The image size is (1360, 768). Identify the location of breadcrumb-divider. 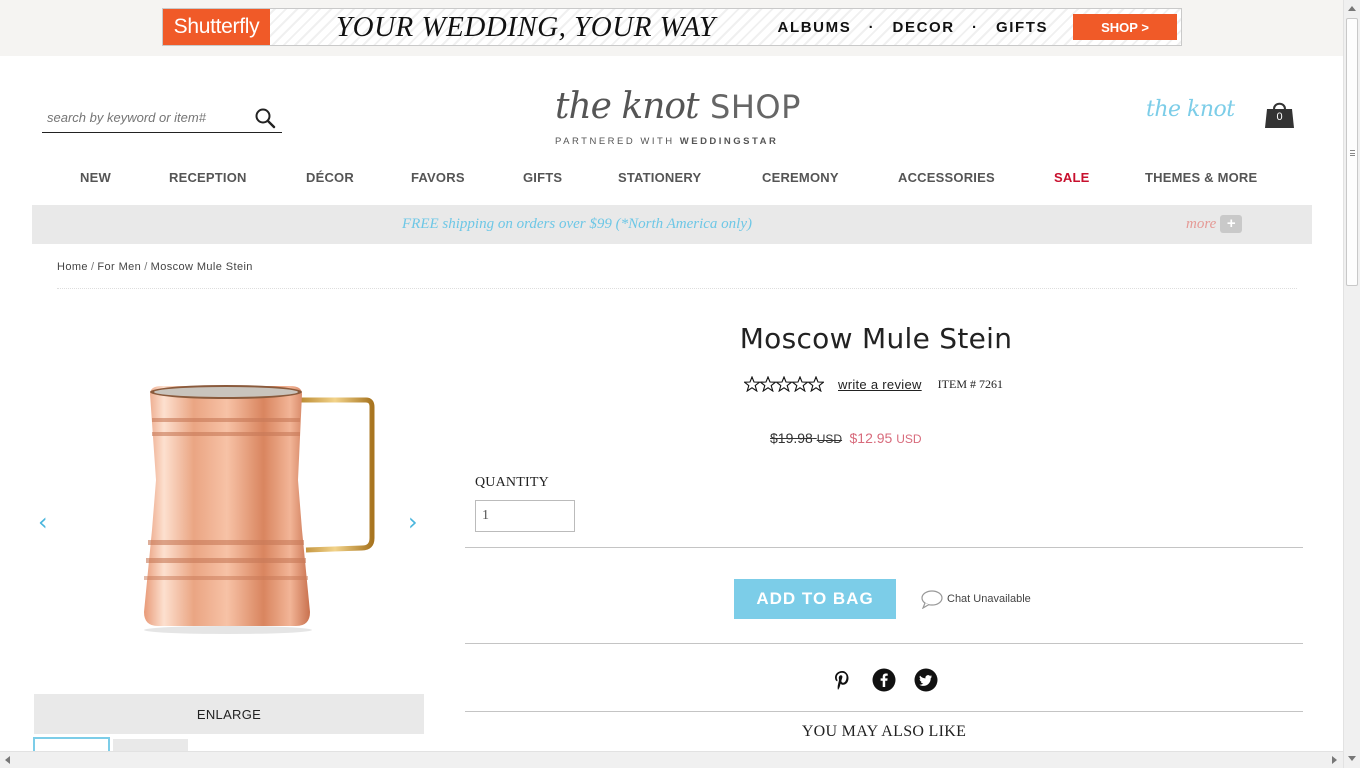
(677, 288).